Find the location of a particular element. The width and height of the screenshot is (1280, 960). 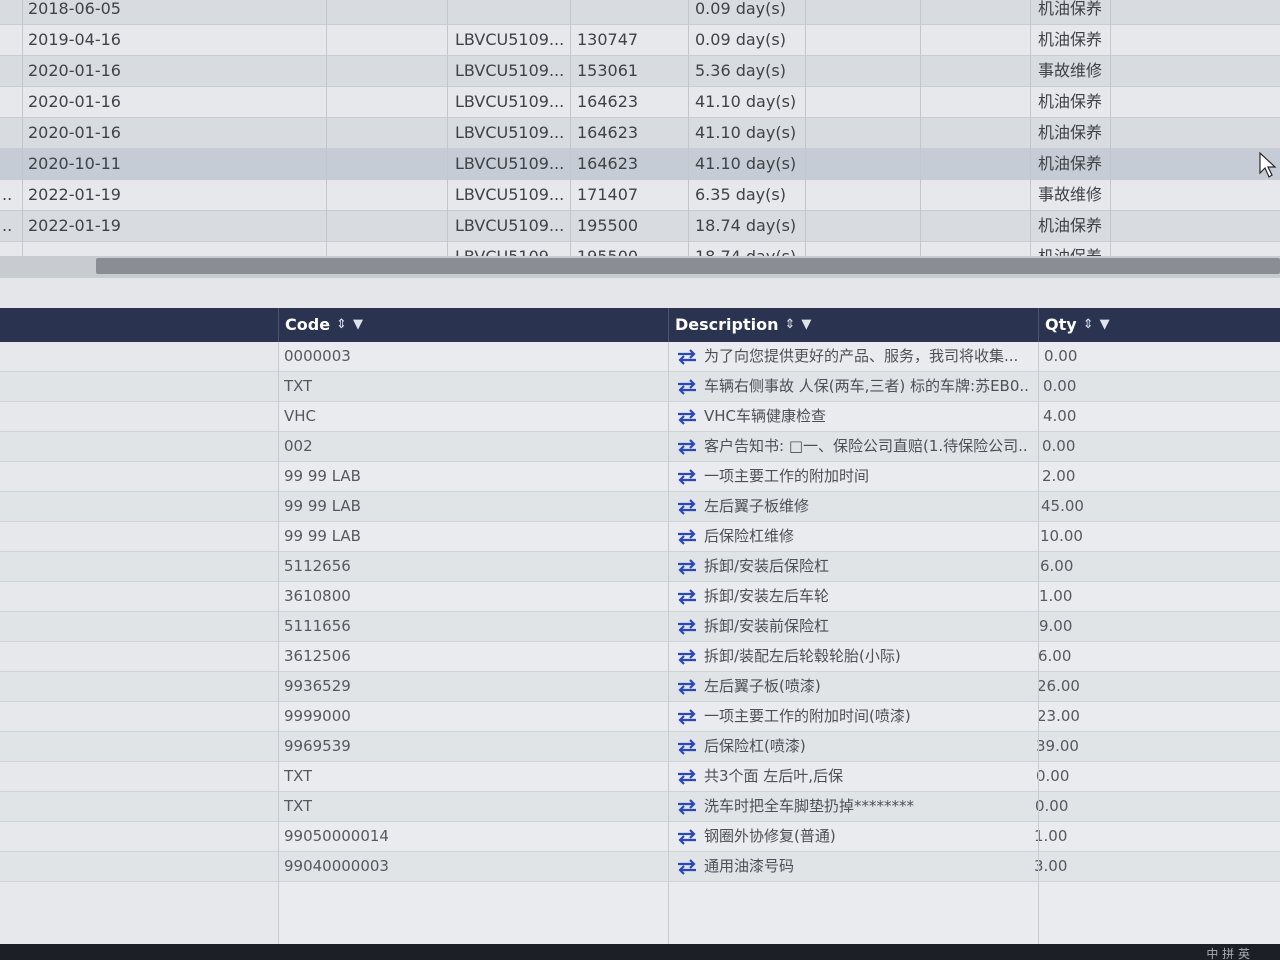

table-row: TXT 共3个面 左后叶,后保 0.00 is located at coordinates (640, 777).